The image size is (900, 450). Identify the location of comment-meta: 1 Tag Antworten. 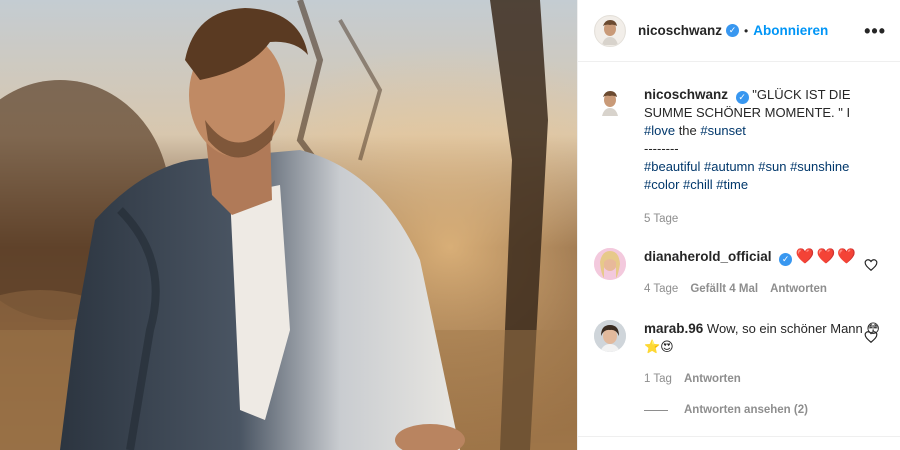
(765, 379).